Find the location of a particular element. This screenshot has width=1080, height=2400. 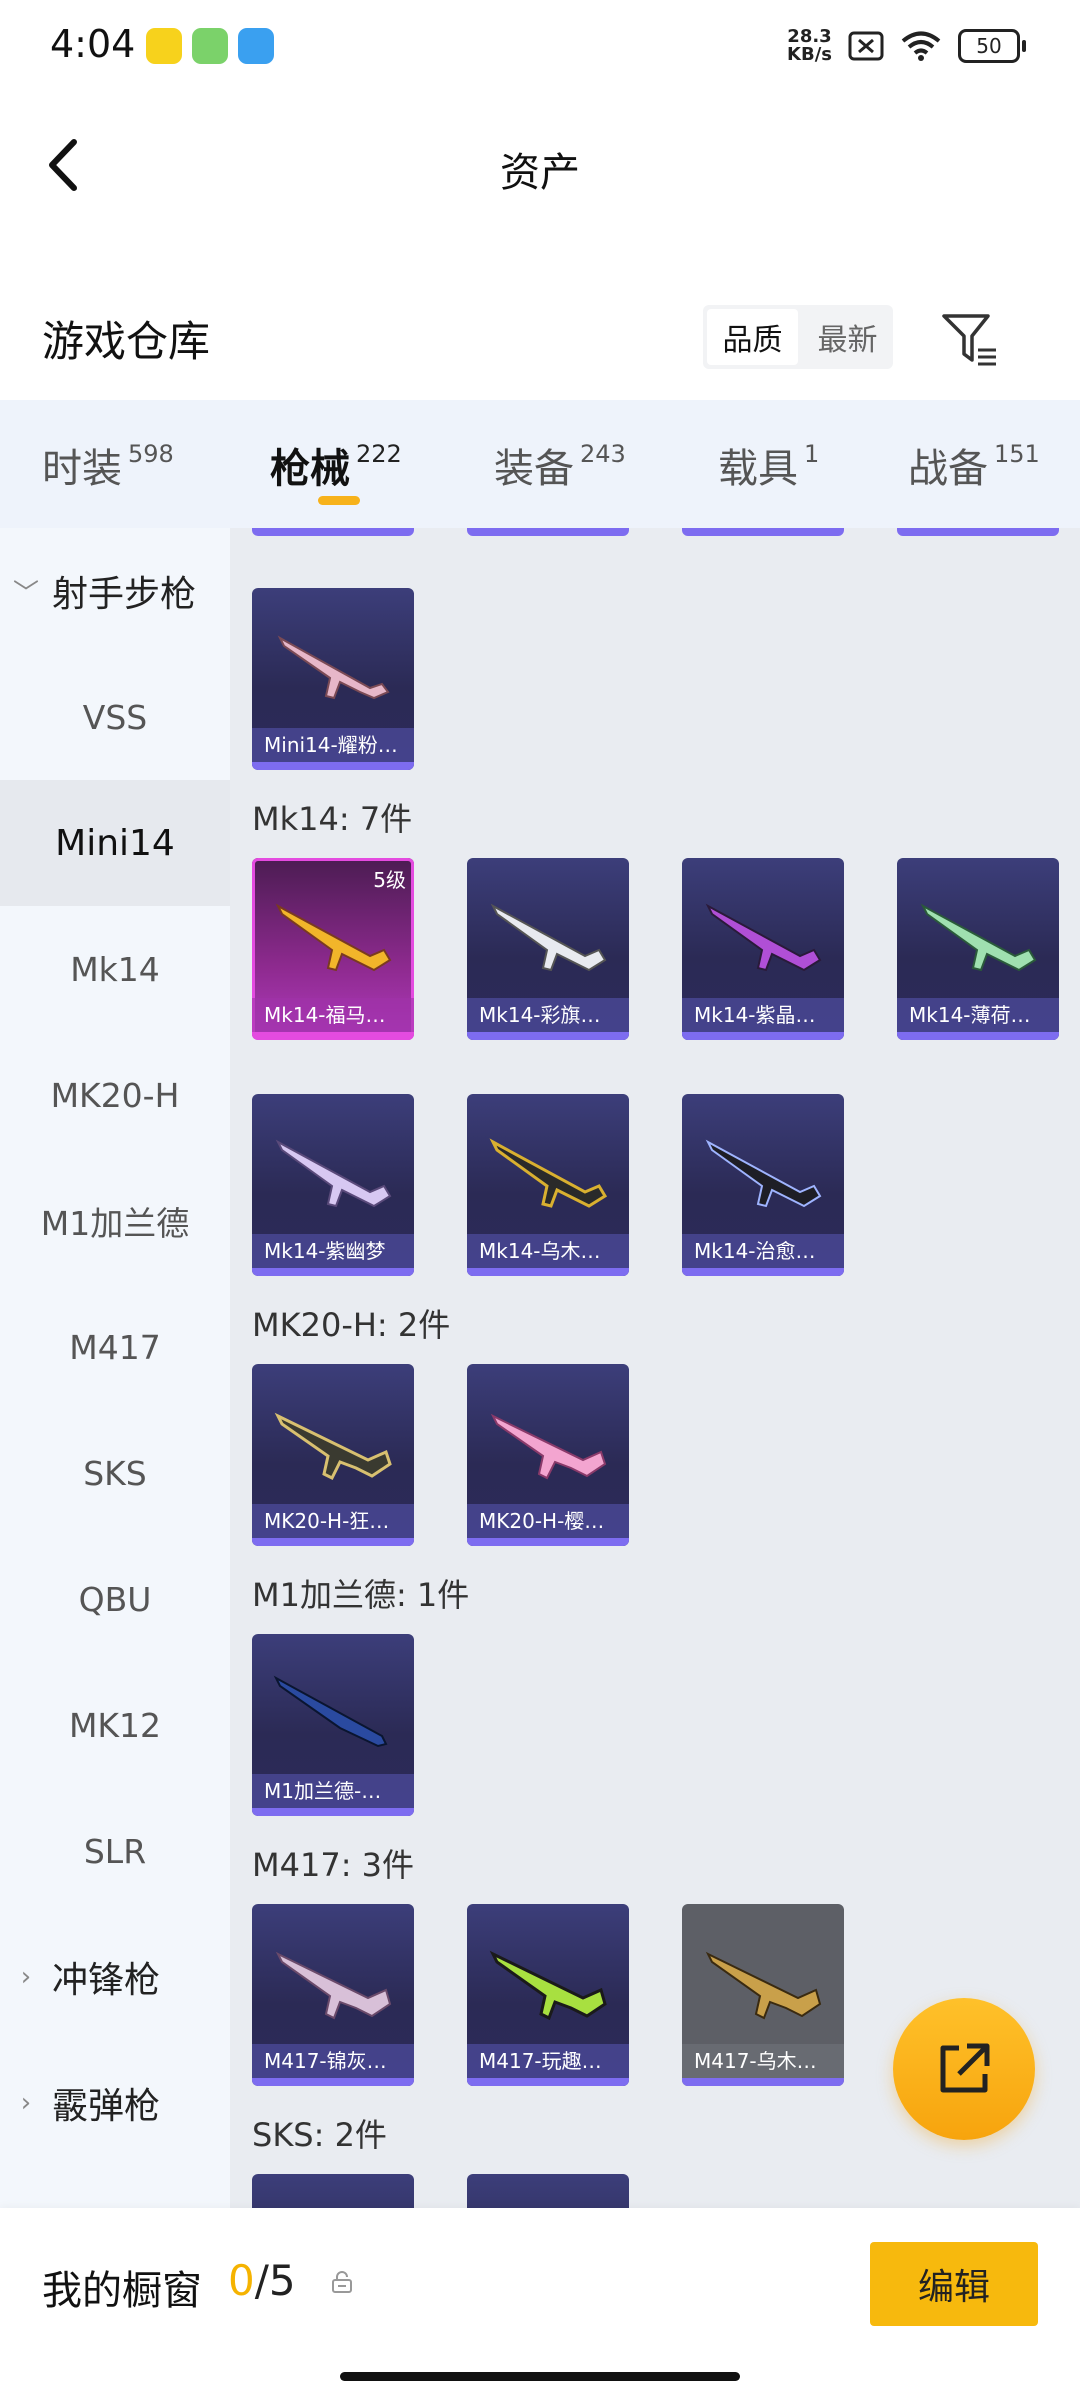

tab-fashion: 时装 598 is located at coordinates (108, 465).